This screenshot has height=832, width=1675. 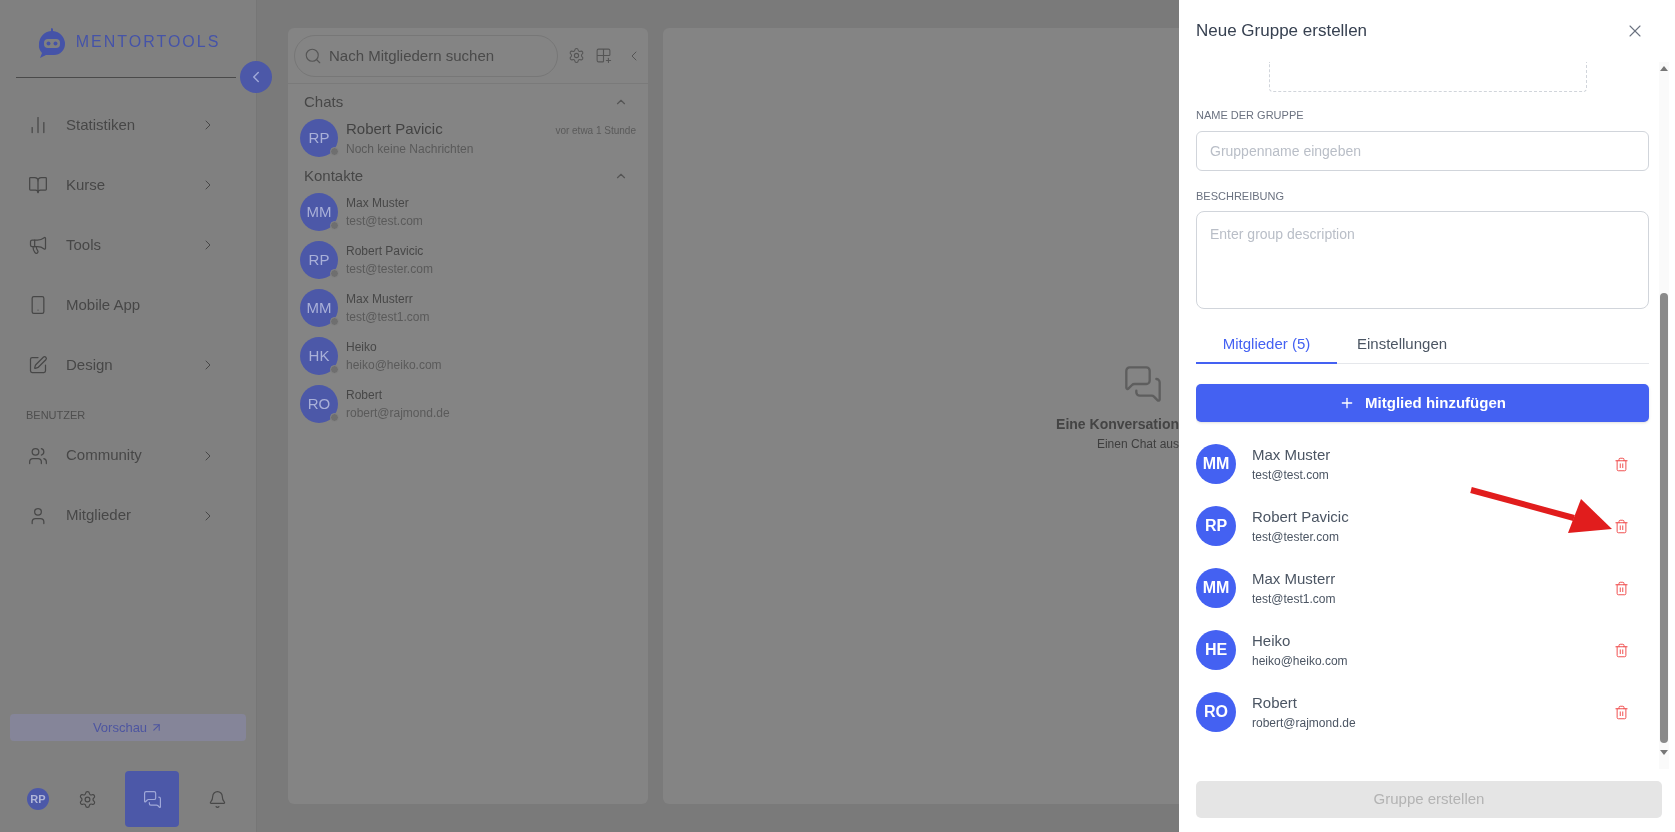 What do you see at coordinates (380, 299) in the screenshot?
I see `contact-name: Max Musterr` at bounding box center [380, 299].